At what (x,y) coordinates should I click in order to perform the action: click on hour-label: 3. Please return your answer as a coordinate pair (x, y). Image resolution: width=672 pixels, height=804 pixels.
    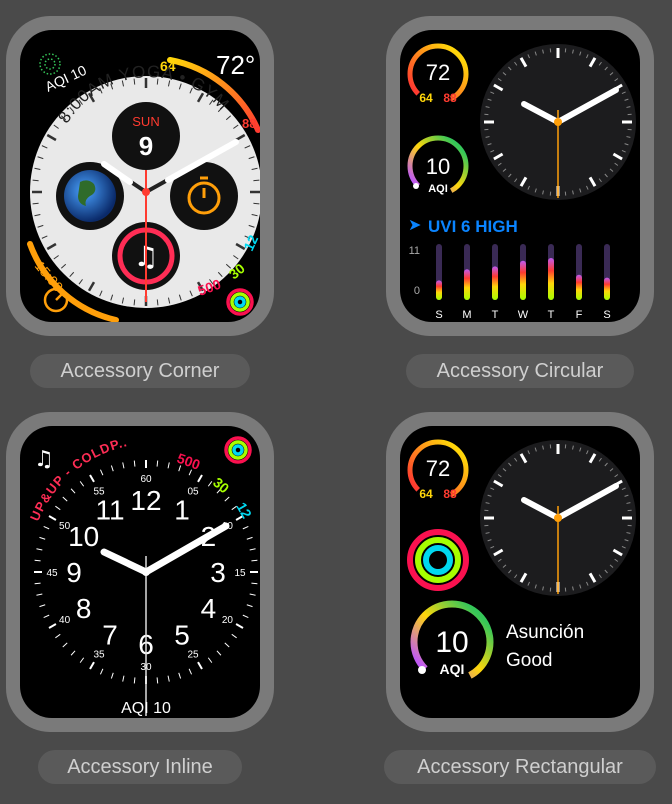
    Looking at the image, I should click on (218, 572).